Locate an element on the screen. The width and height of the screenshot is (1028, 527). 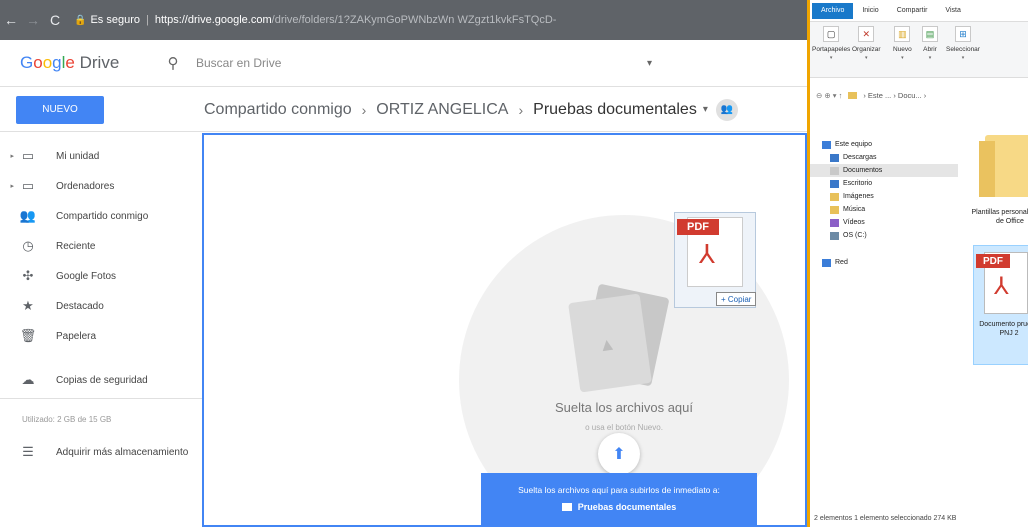
breadcrumb-owner: ORTIZ ANGELICA is located at coordinates (442, 110).